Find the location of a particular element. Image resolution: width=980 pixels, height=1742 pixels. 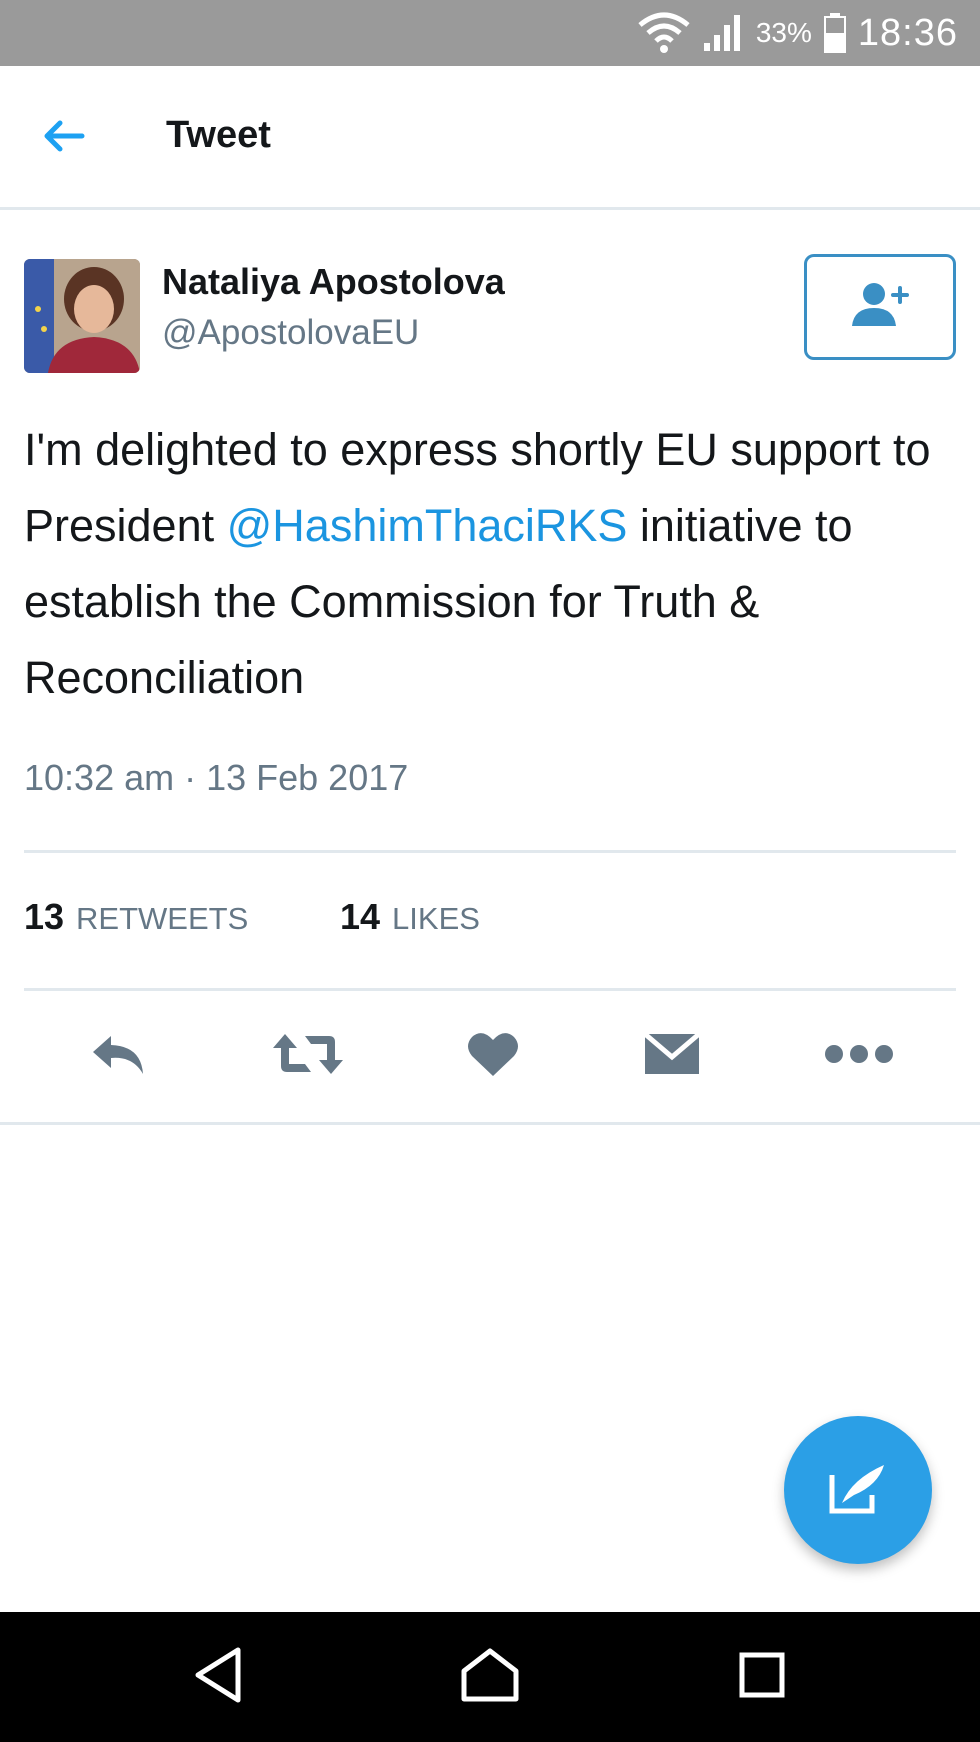

retweets-stat: 13 RETWEETS is located at coordinates (136, 917).